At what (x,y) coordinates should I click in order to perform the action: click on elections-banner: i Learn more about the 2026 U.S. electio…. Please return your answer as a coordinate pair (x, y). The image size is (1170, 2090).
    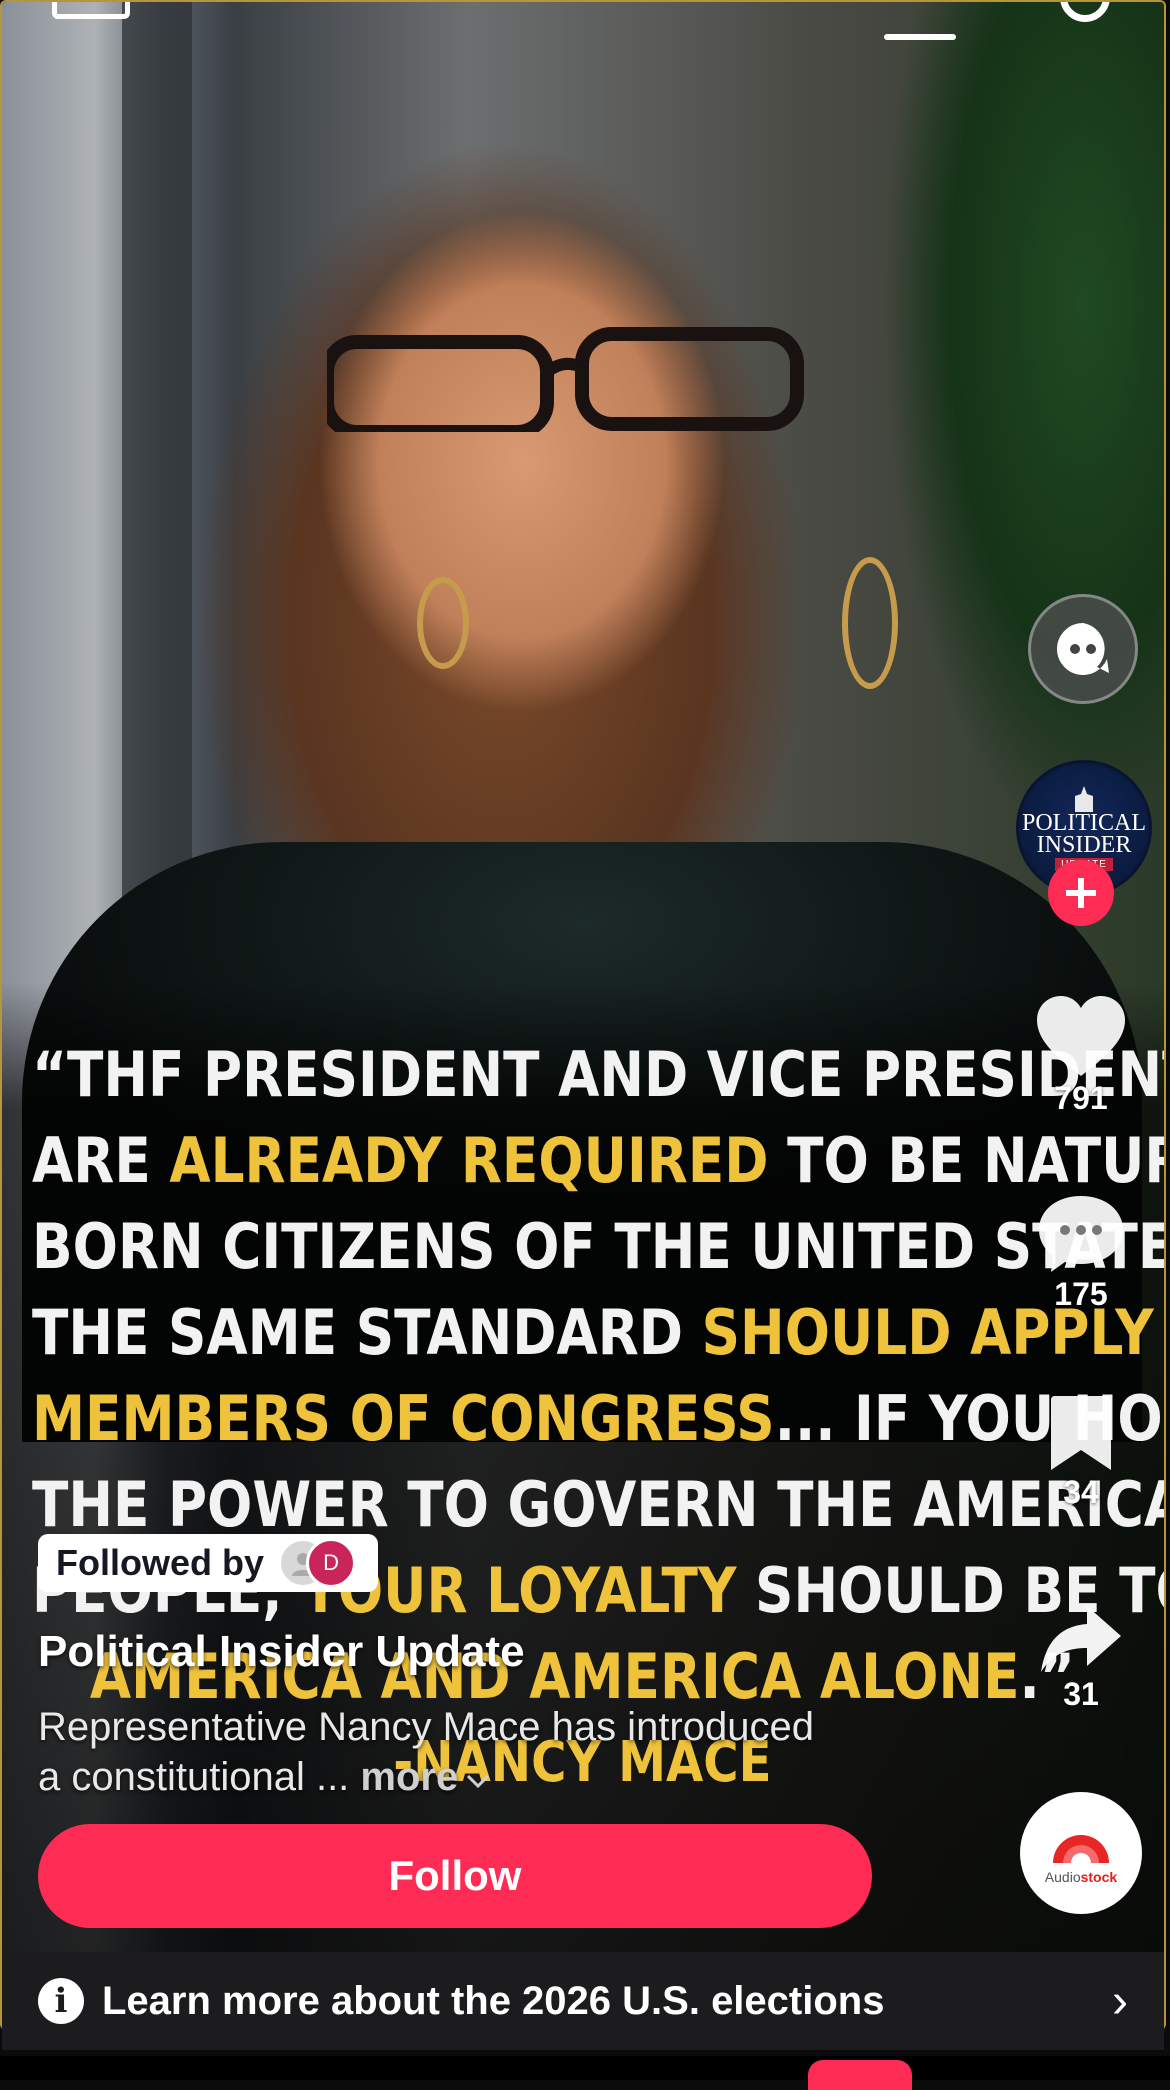
    Looking at the image, I should click on (583, 2001).